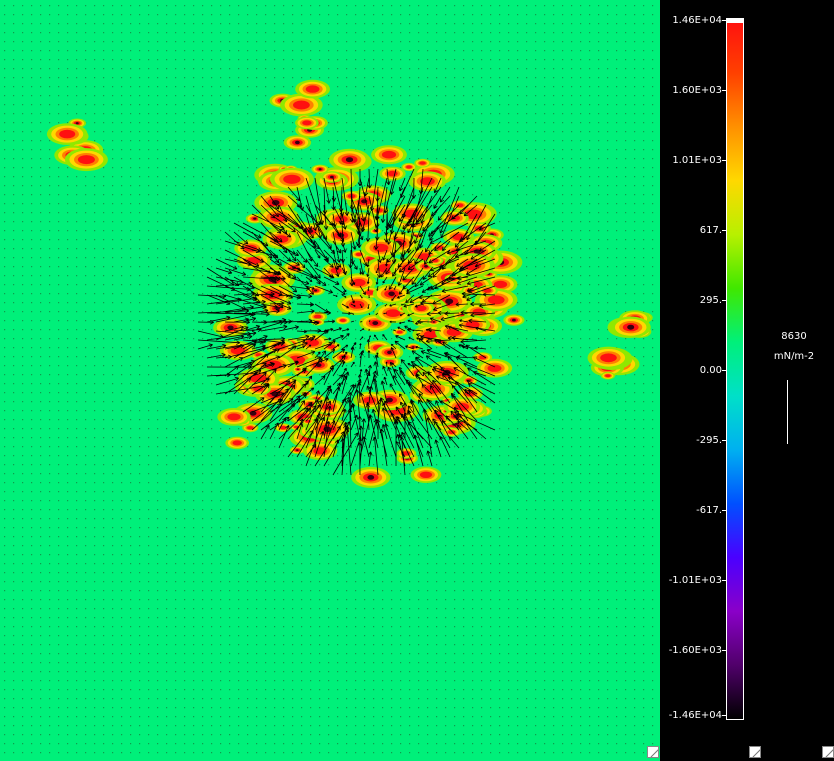 This screenshot has width=834, height=761. I want to click on colorbar-max-cap, so click(735, 21).